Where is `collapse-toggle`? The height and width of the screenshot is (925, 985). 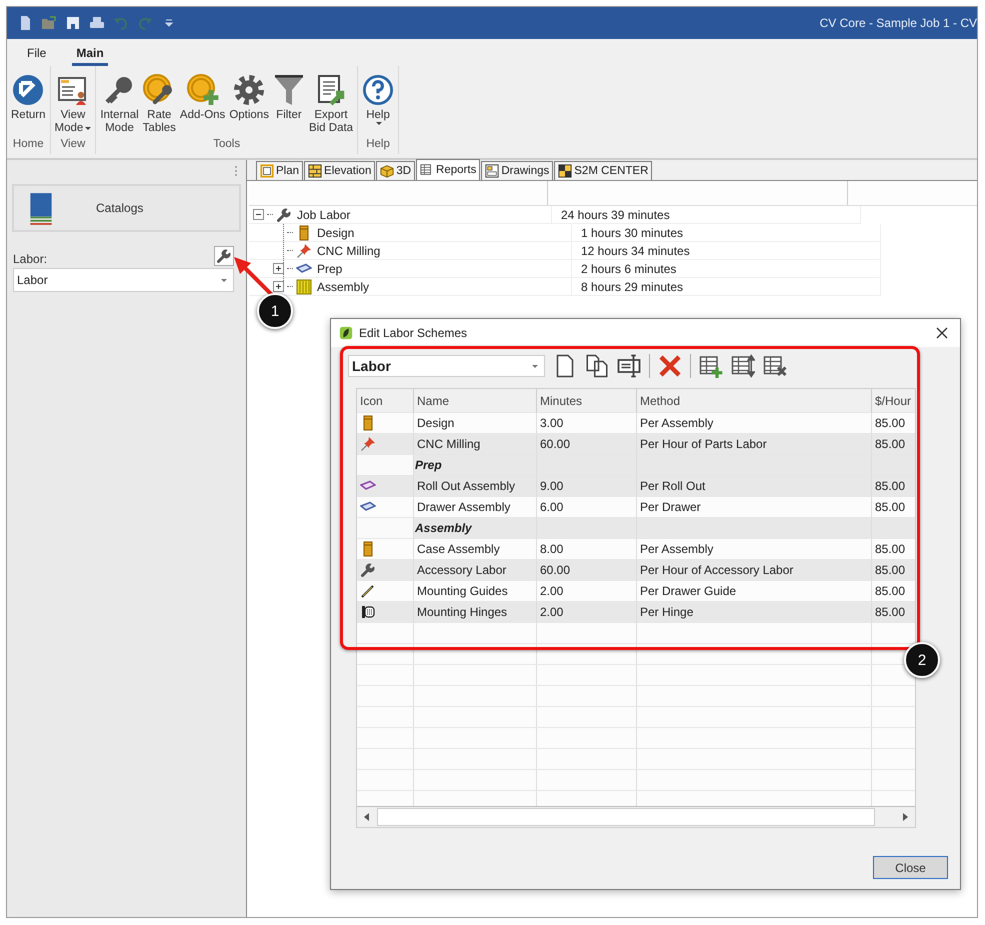 collapse-toggle is located at coordinates (258, 214).